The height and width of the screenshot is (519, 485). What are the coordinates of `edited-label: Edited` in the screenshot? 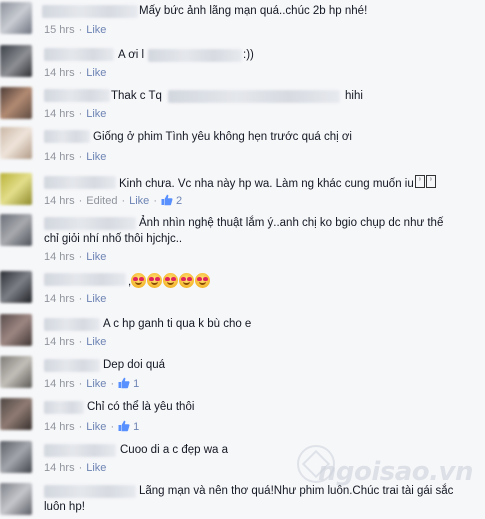 It's located at (101, 201).